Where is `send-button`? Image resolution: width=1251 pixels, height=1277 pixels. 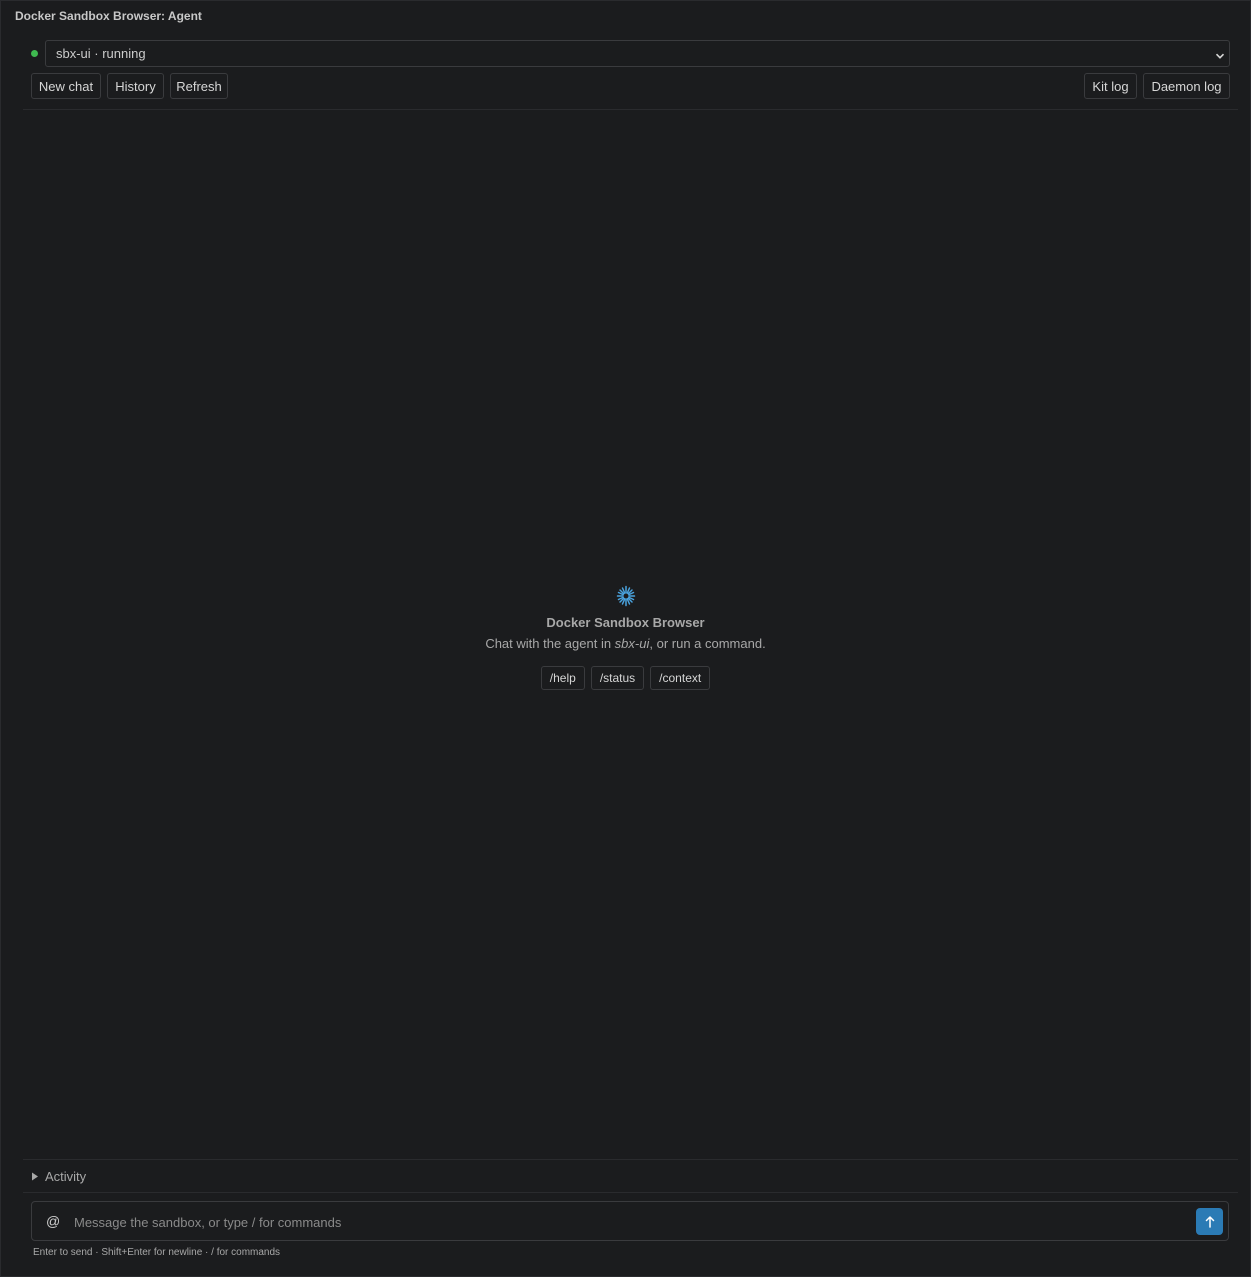 send-button is located at coordinates (1209, 1221).